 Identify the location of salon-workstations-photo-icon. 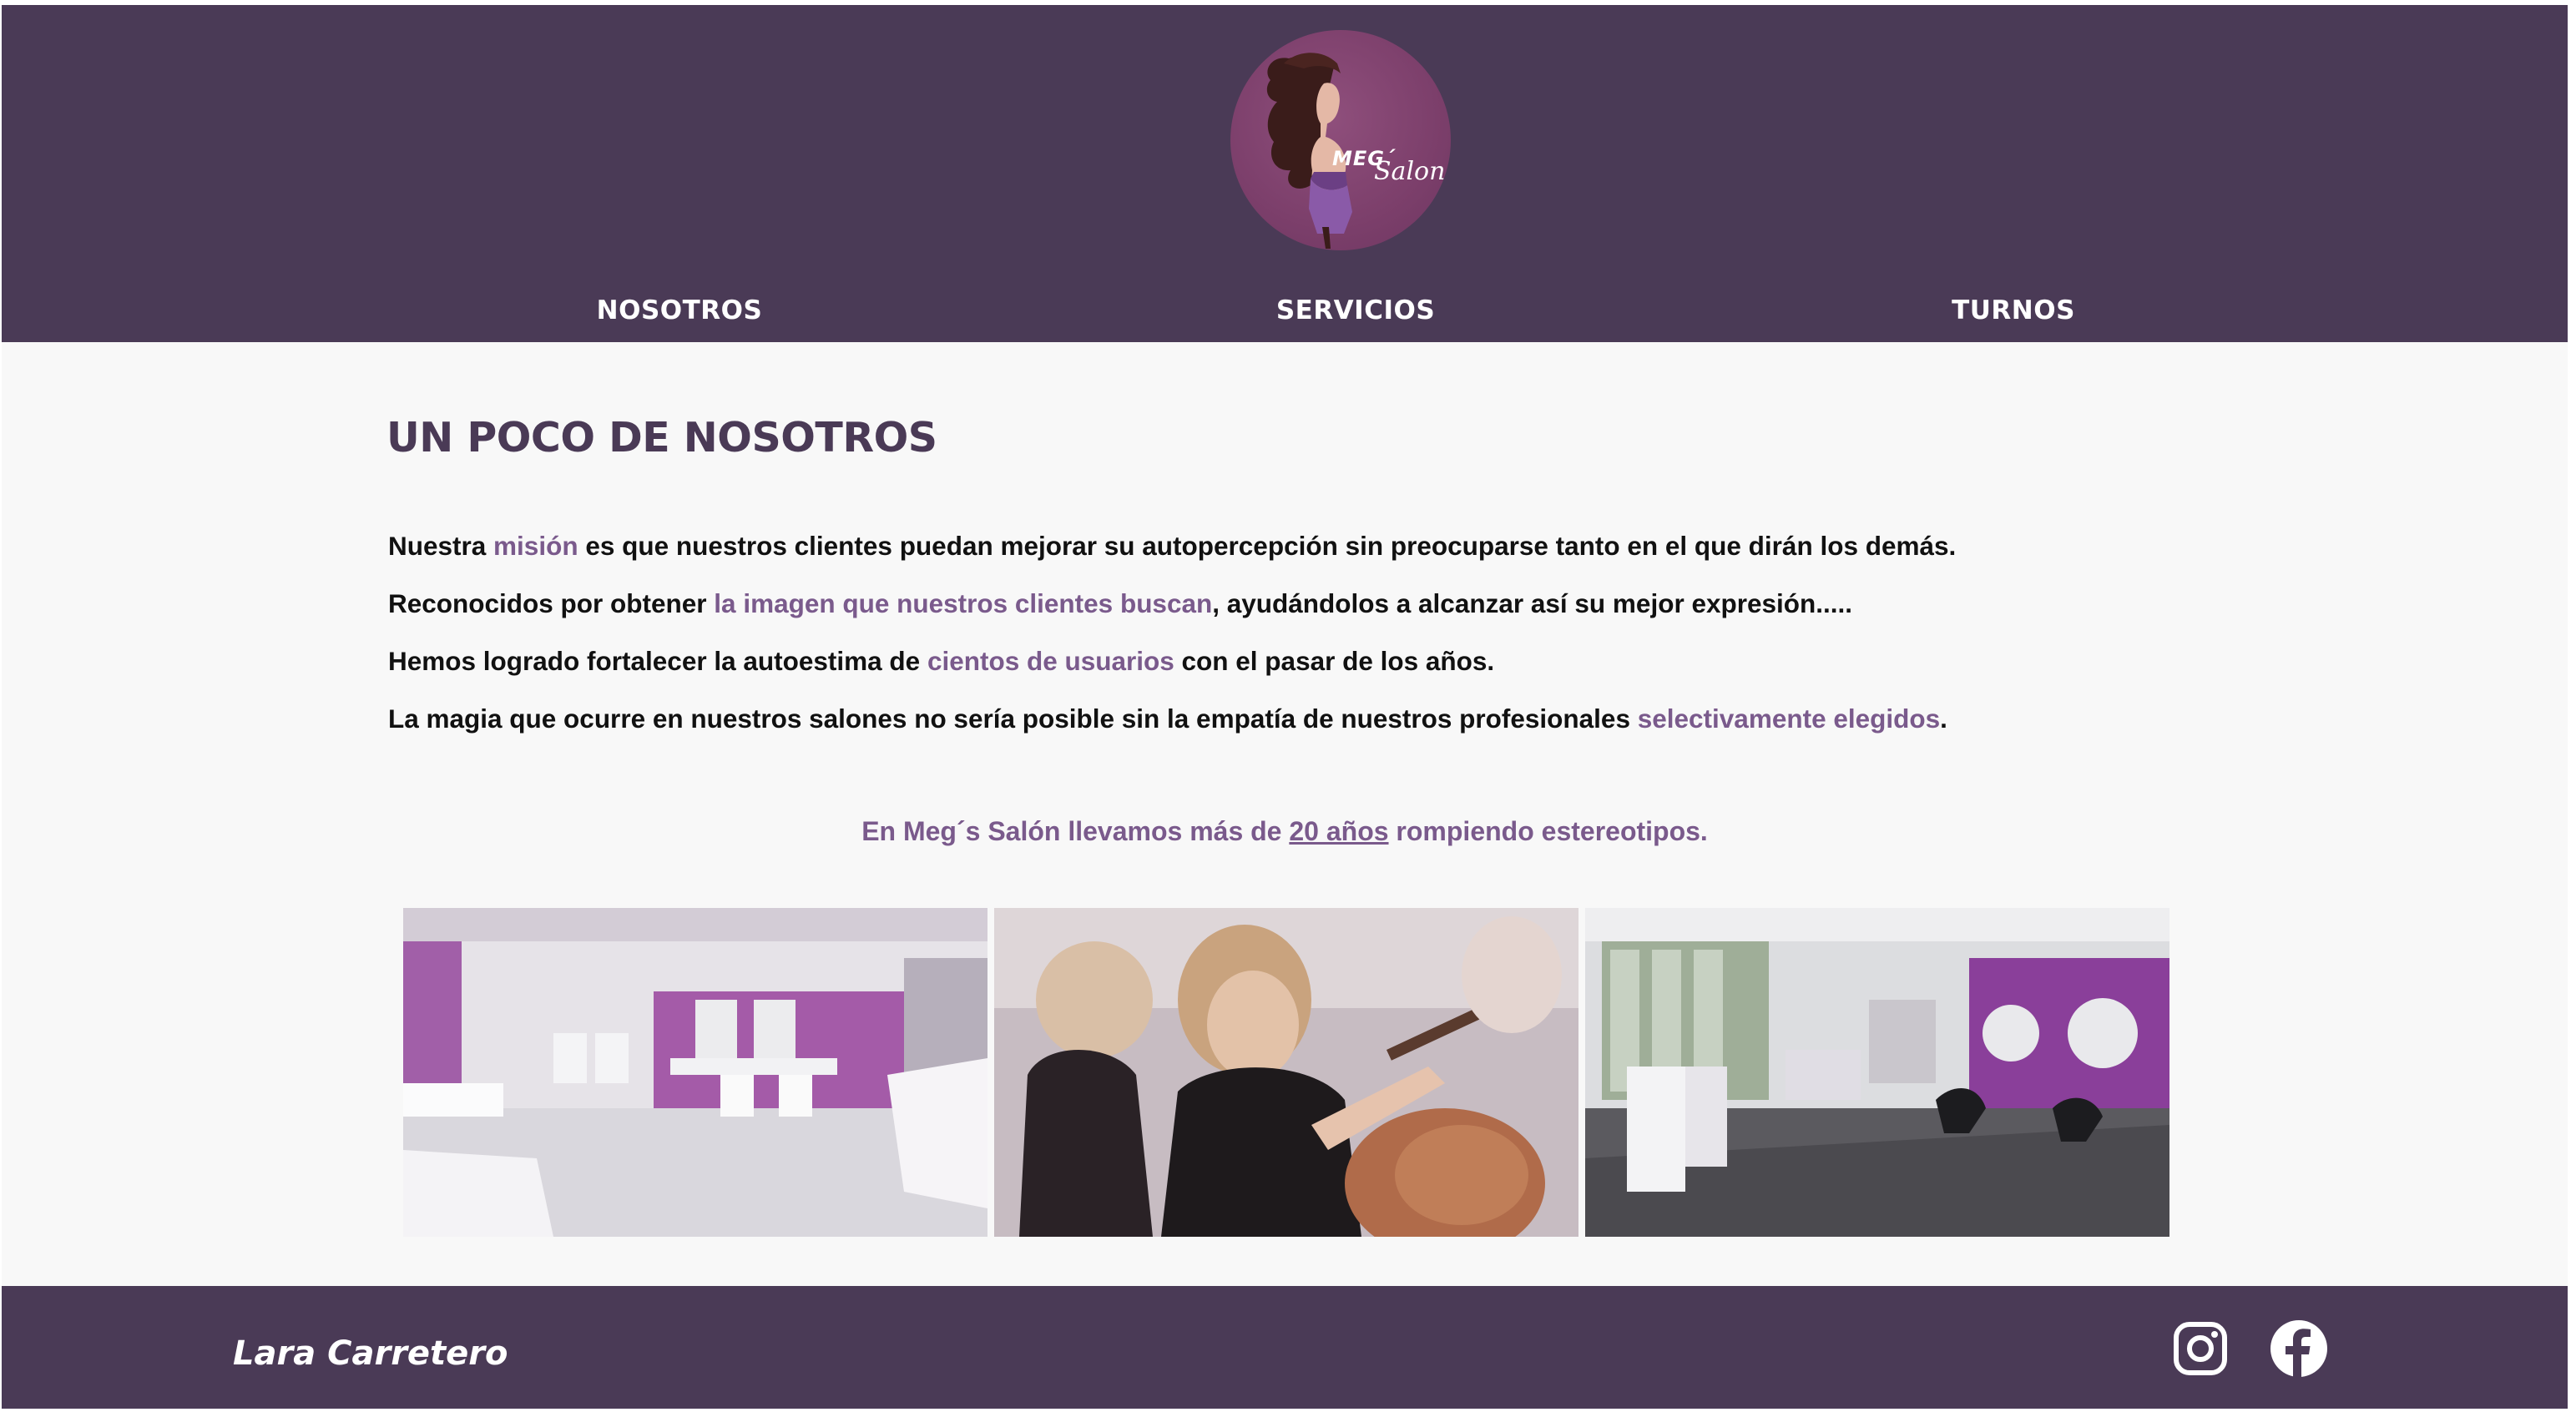
(1877, 1072).